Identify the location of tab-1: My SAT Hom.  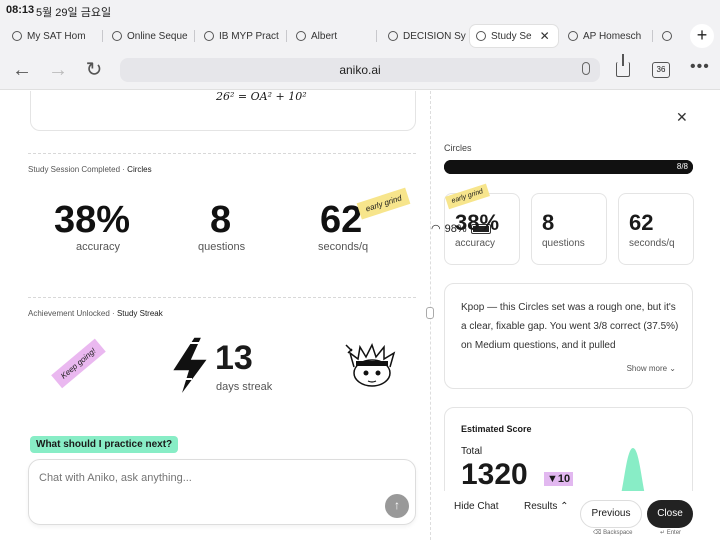
(52, 36).